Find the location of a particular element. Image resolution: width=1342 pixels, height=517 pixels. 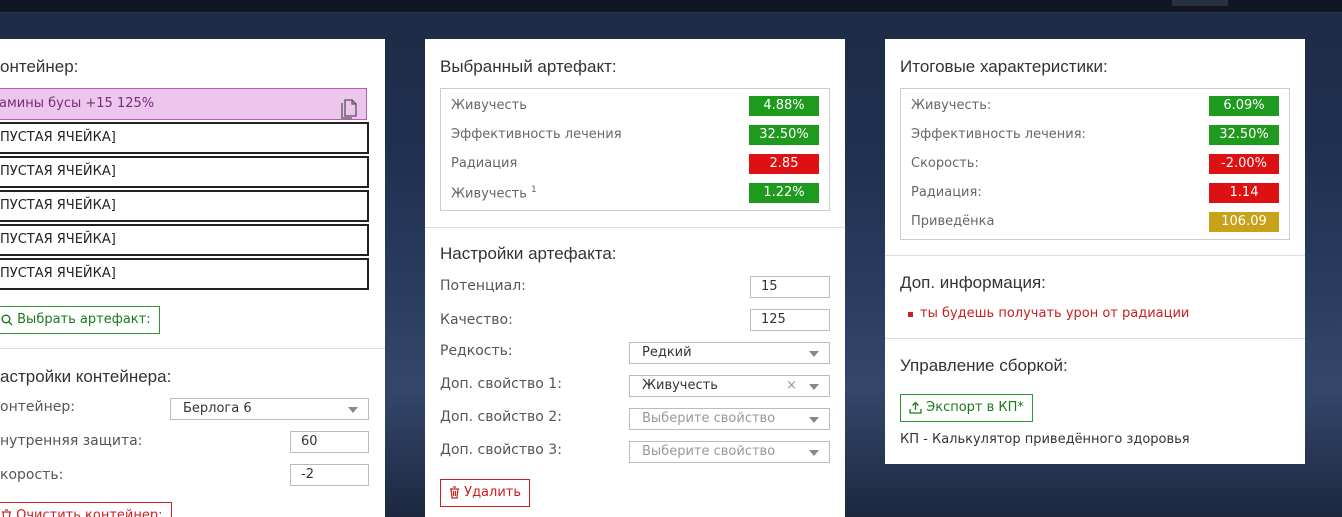

stat-value: 106.09 is located at coordinates (1244, 222).